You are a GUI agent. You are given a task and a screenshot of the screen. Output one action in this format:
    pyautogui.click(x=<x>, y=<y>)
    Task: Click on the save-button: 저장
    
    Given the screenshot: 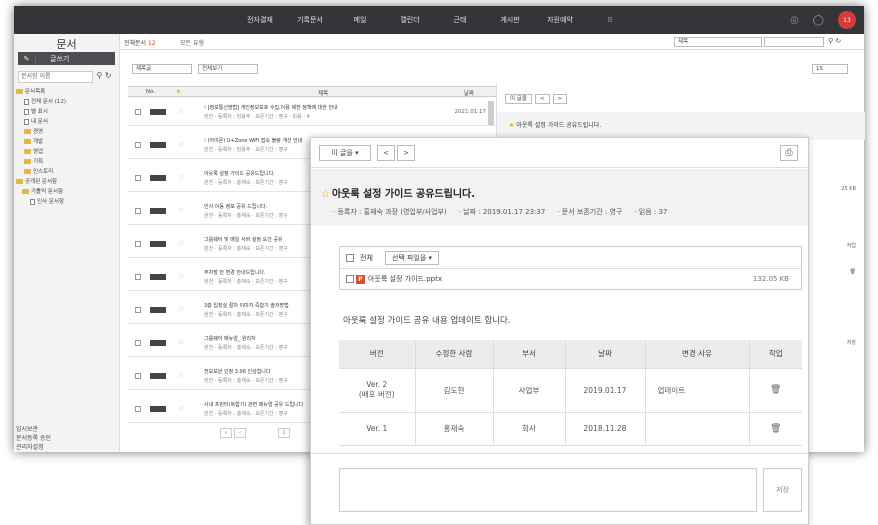 What is the action you would take?
    pyautogui.click(x=782, y=490)
    